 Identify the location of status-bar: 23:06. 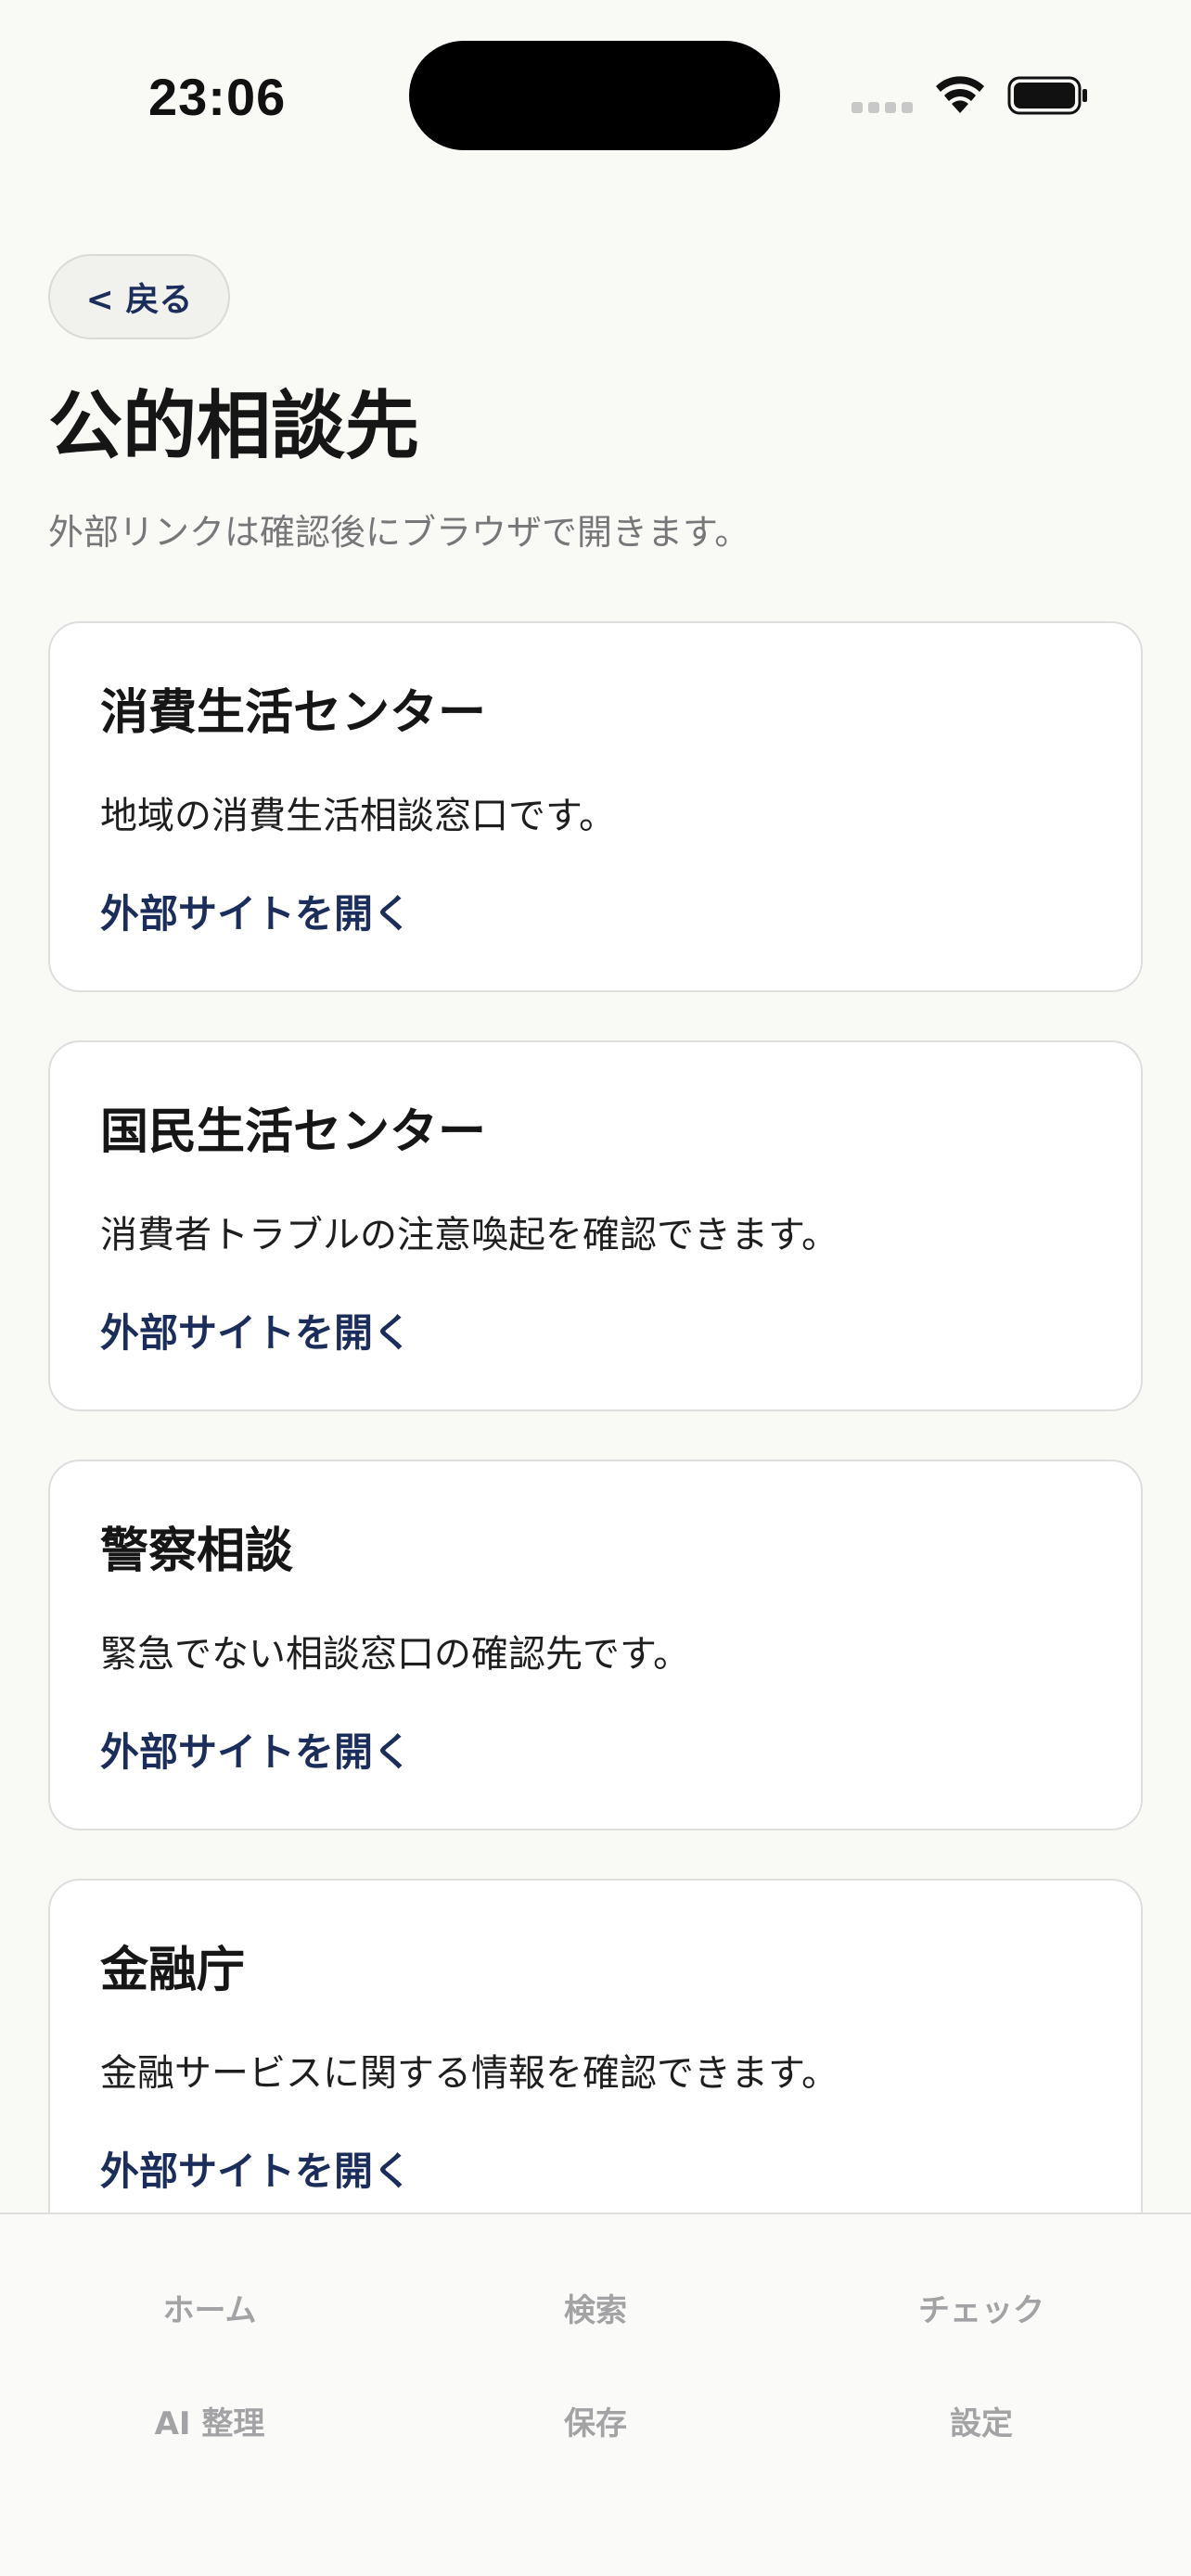
(595, 92).